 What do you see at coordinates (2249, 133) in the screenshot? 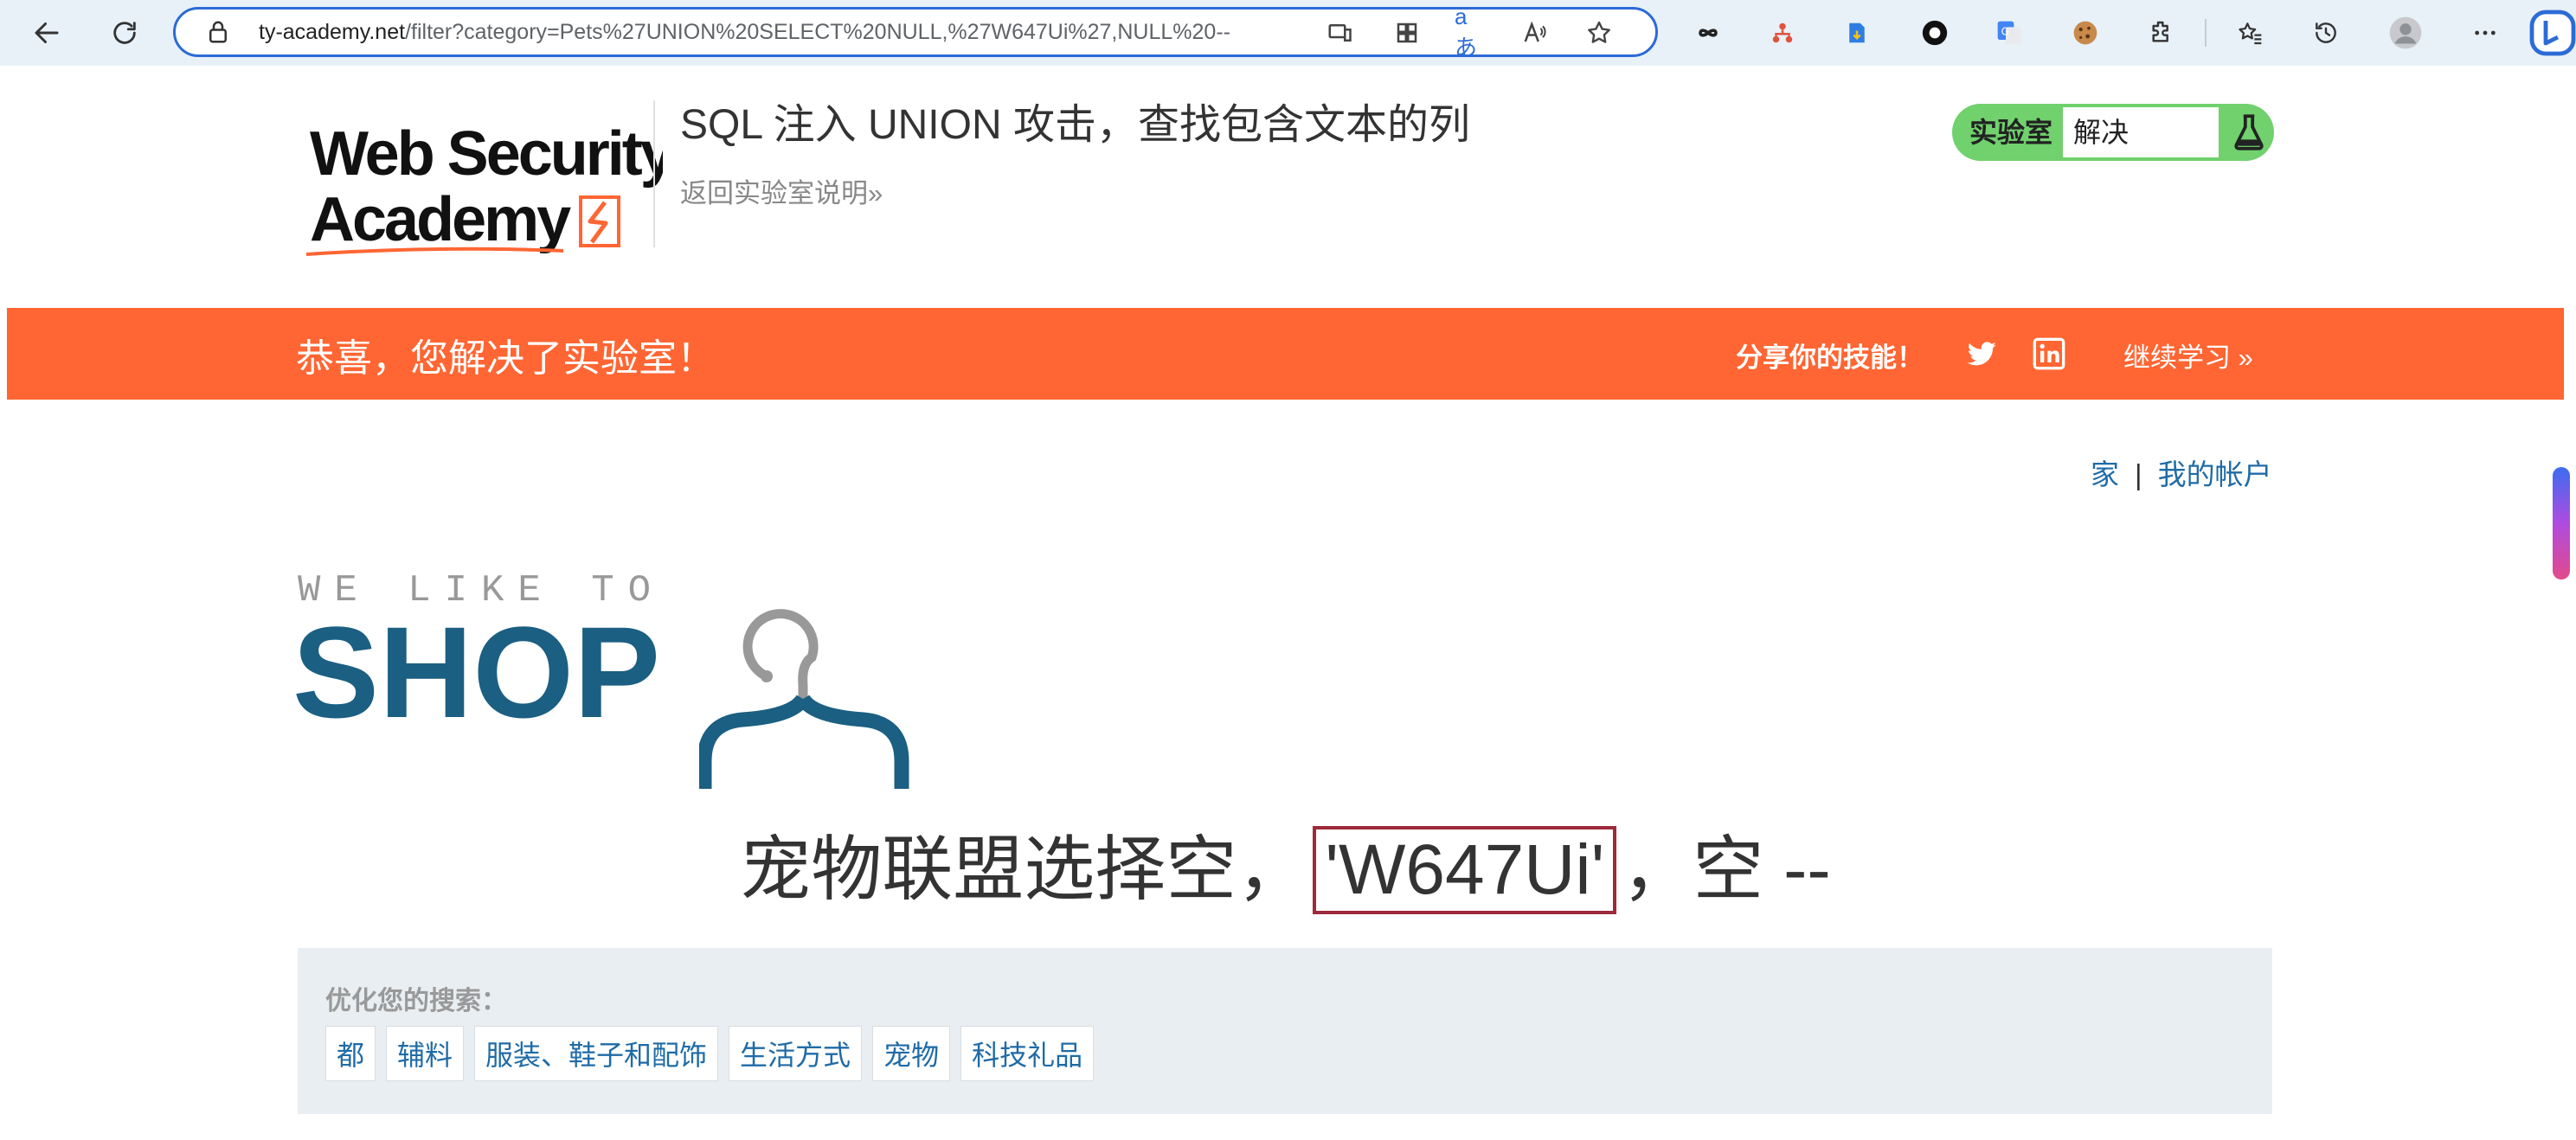
I see `flask-icon` at bounding box center [2249, 133].